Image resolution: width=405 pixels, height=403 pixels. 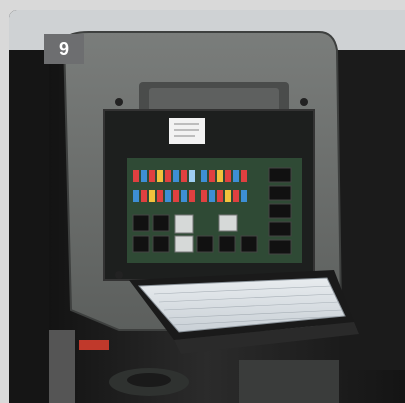 What do you see at coordinates (64, 49) in the screenshot?
I see `step-number-badge: 9` at bounding box center [64, 49].